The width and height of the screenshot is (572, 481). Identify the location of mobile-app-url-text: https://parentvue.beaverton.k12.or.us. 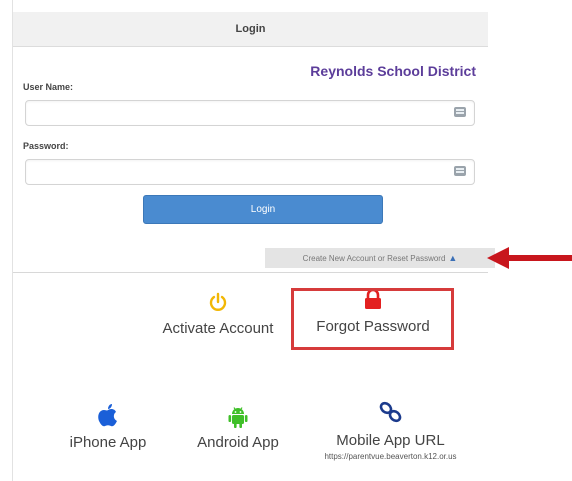
(390, 456).